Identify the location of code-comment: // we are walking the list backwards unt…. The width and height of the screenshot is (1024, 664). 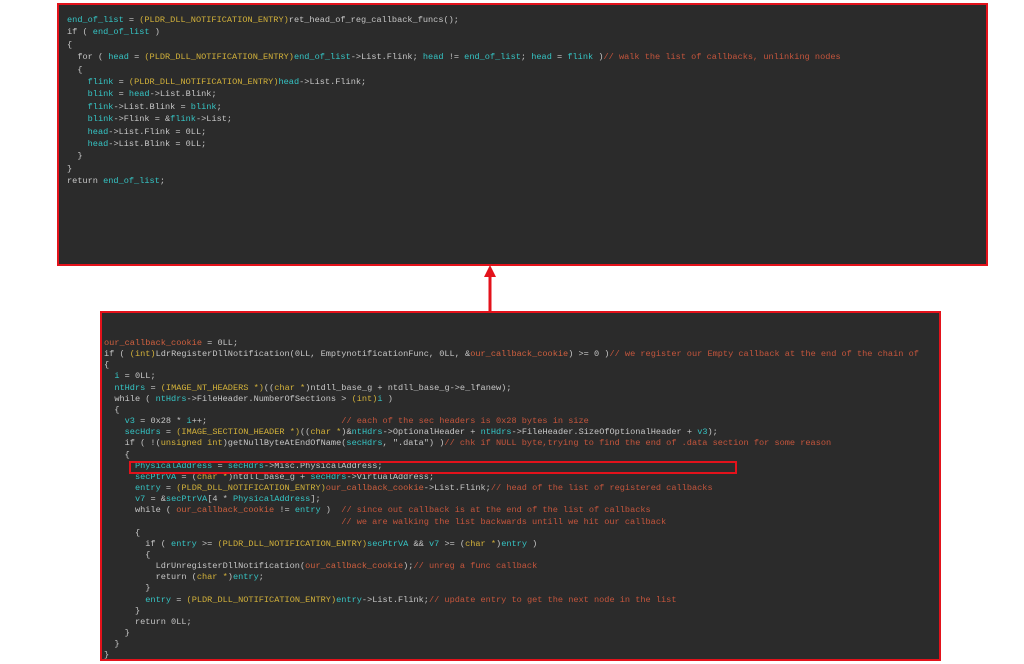
(504, 521).